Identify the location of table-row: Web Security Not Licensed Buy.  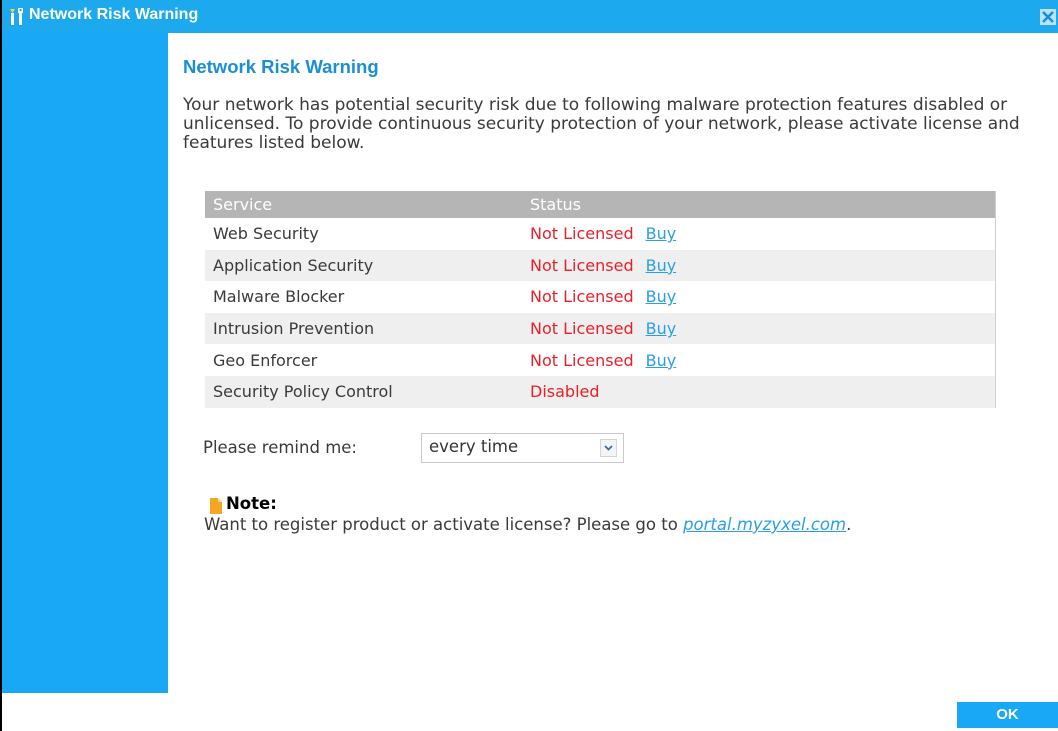
(600, 234).